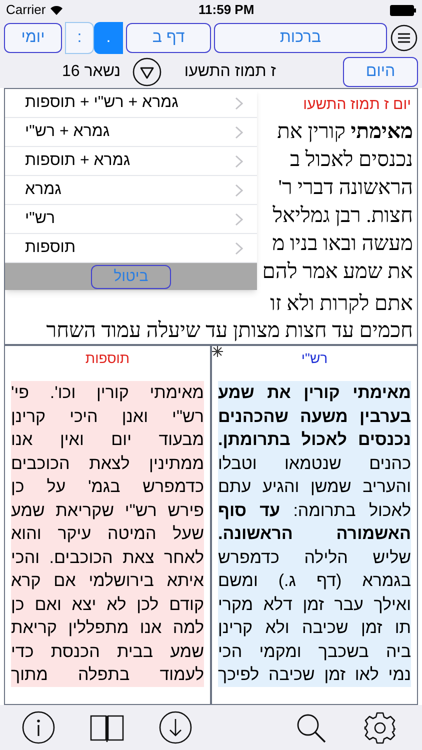 This screenshot has height=750, width=422. I want to click on page-button: דף ב, so click(168, 38).